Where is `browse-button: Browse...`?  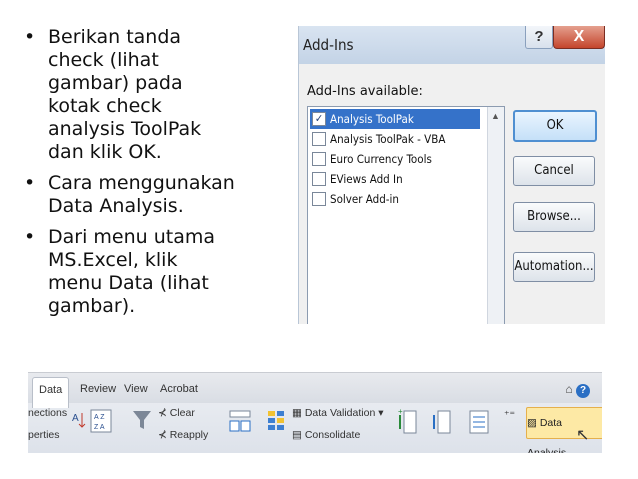 browse-button: Browse... is located at coordinates (554, 217).